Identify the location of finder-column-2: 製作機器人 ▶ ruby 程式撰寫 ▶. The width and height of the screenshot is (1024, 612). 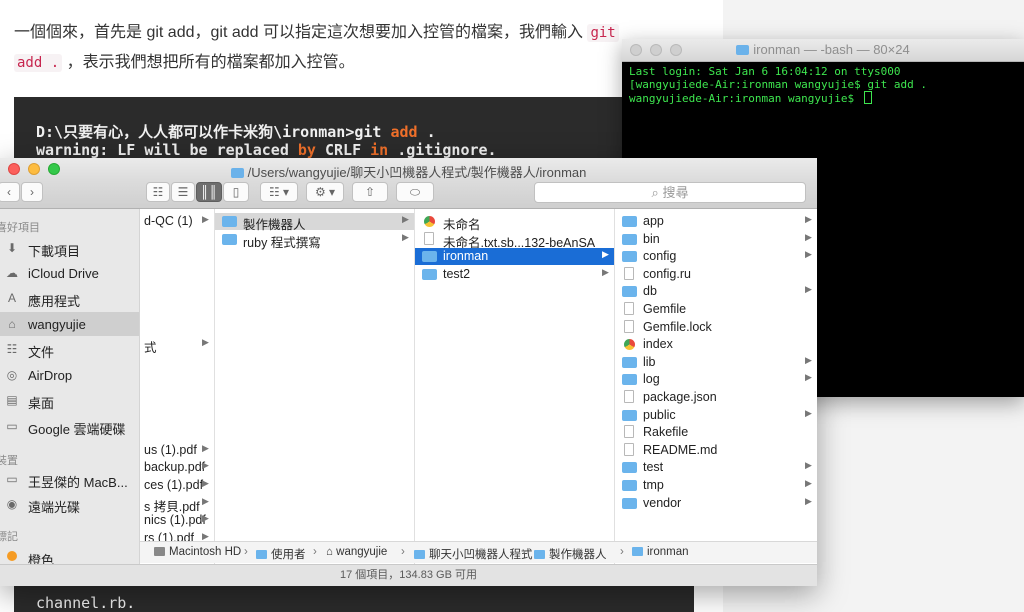
(315, 386).